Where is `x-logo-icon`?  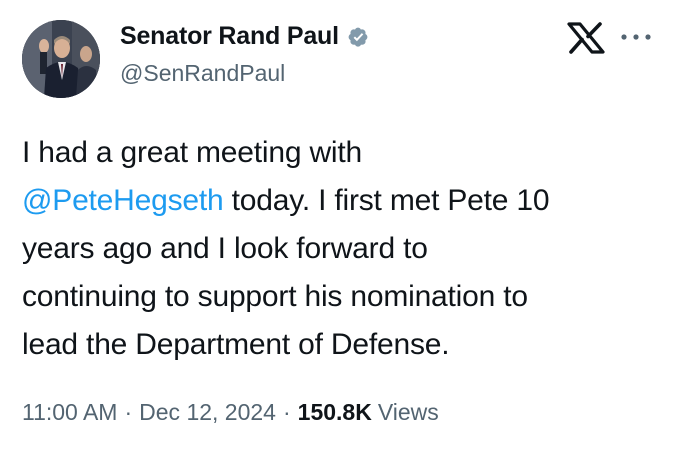 x-logo-icon is located at coordinates (586, 38).